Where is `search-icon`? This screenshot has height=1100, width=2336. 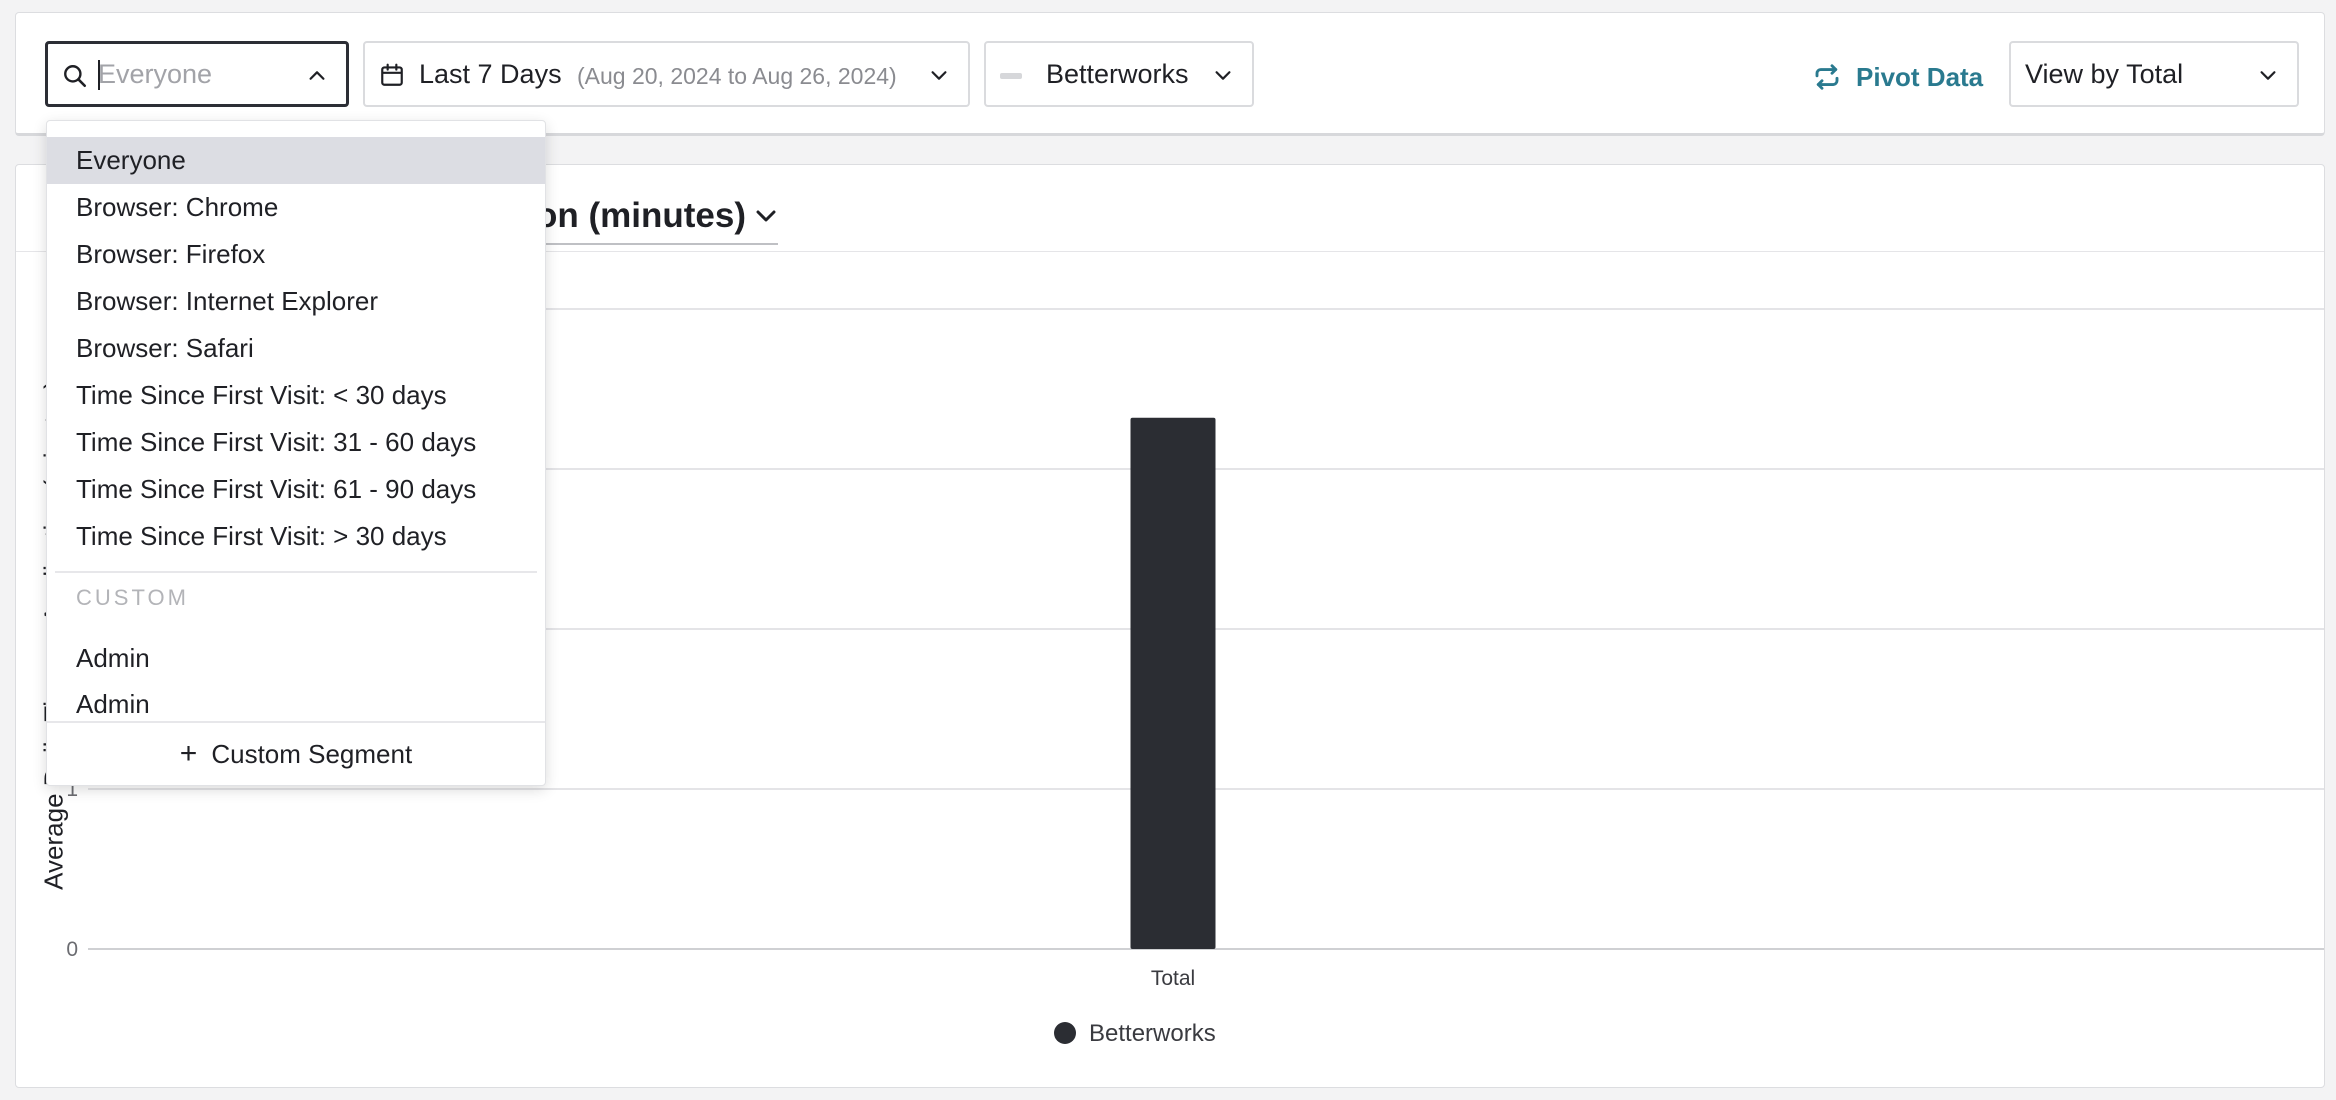
search-icon is located at coordinates (75, 76).